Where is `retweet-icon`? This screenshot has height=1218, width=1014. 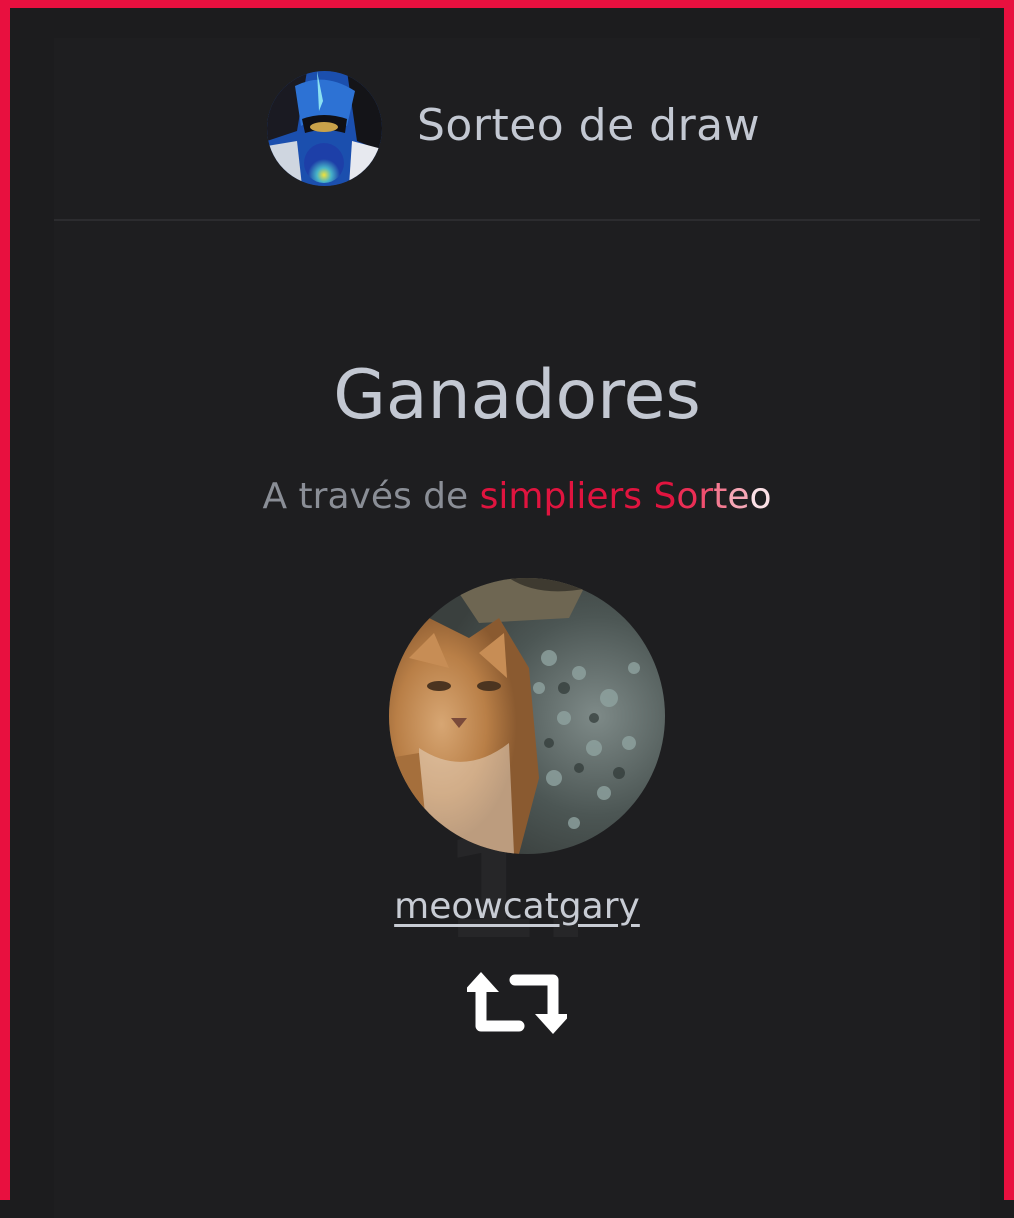
retweet-icon is located at coordinates (517, 1003).